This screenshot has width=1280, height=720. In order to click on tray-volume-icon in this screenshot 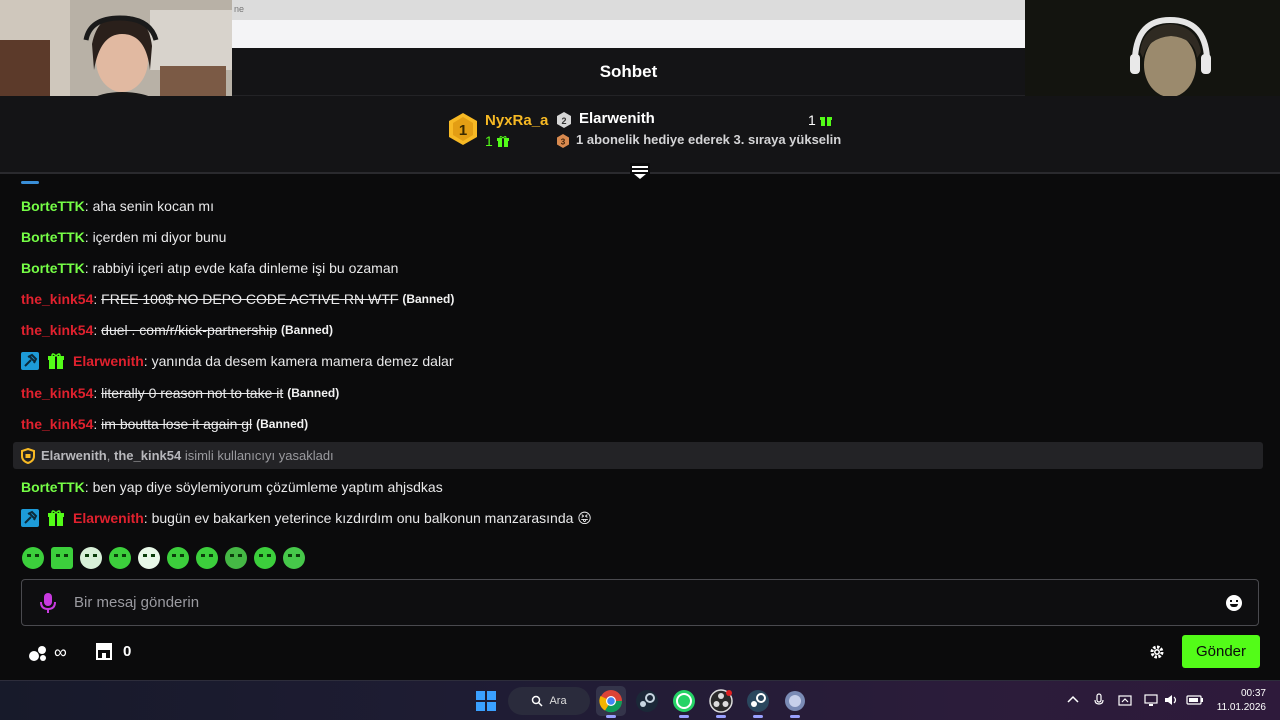, I will do `click(1171, 700)`.